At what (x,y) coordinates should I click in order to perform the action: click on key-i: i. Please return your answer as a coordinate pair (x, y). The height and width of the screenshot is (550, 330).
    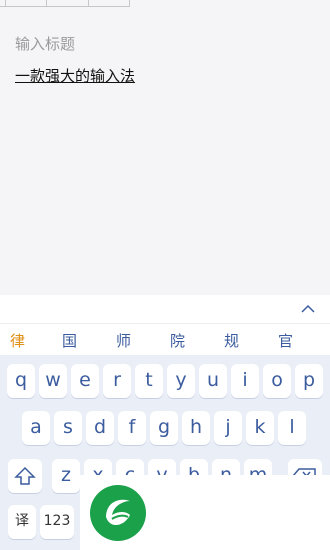
    Looking at the image, I should click on (245, 381).